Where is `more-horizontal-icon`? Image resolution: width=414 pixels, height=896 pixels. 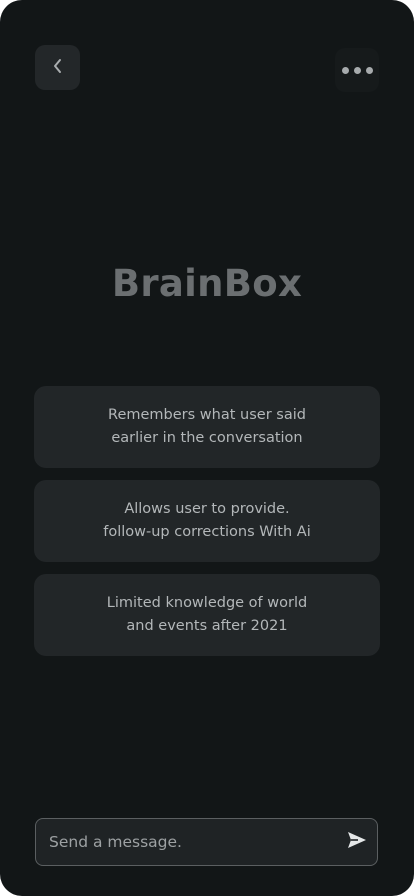 more-horizontal-icon is located at coordinates (357, 70).